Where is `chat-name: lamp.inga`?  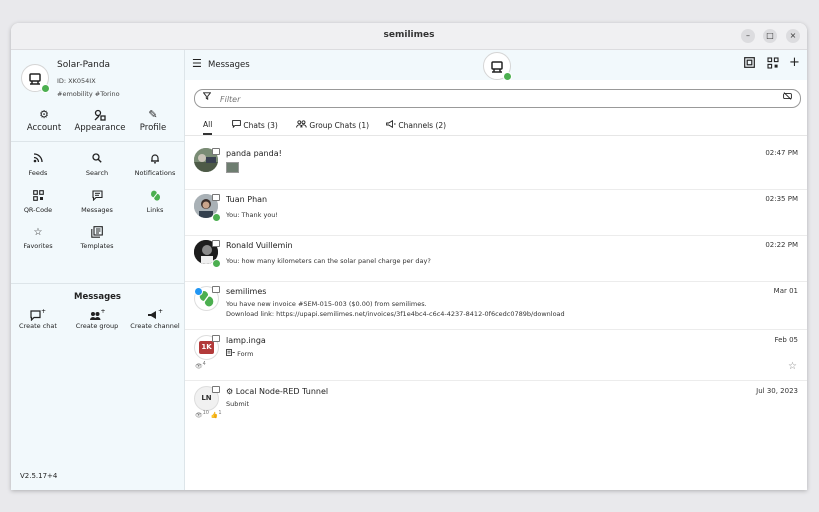
chat-name: lamp.inga is located at coordinates (246, 340).